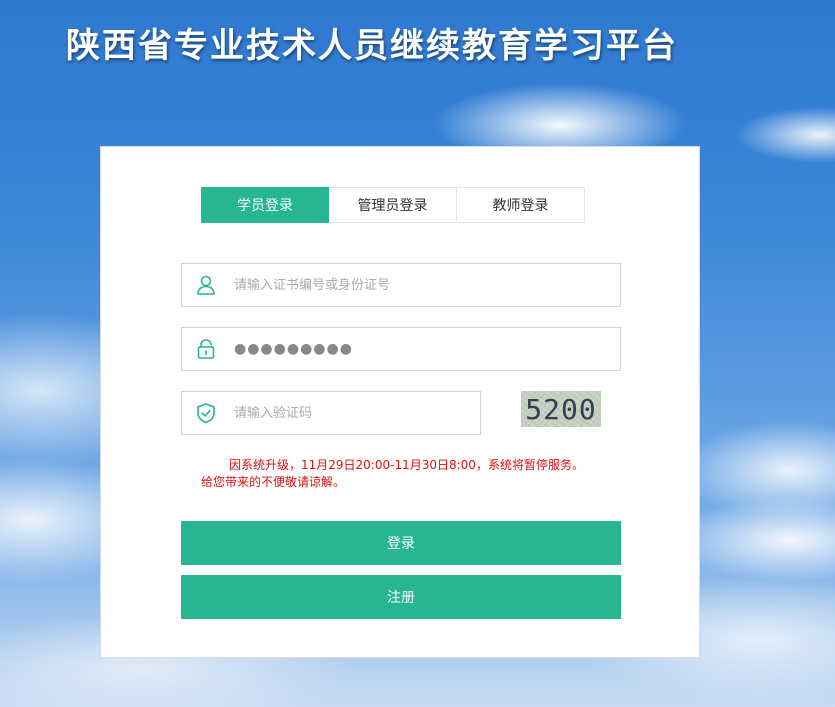 The height and width of the screenshot is (707, 835). Describe the element at coordinates (372, 46) in the screenshot. I see `site-title: 陕西省专业技术人员继续教育学习平台` at that location.